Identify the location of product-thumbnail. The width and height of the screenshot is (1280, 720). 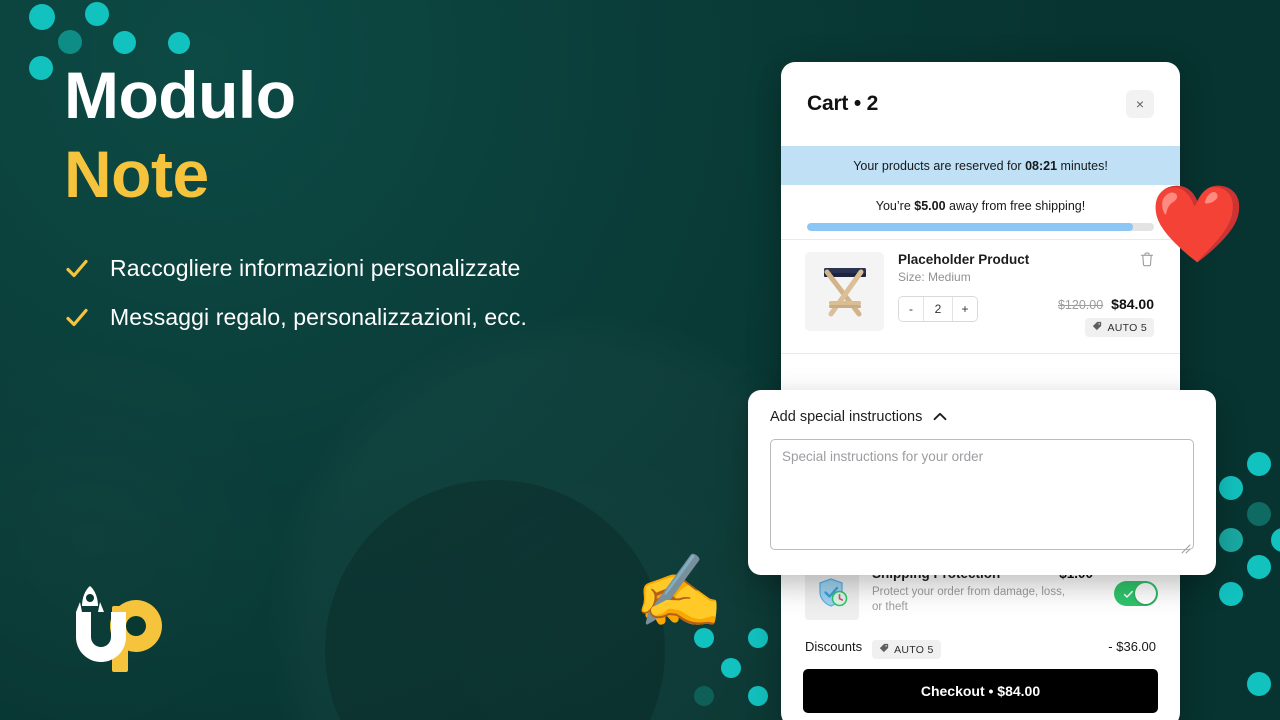
(844, 291).